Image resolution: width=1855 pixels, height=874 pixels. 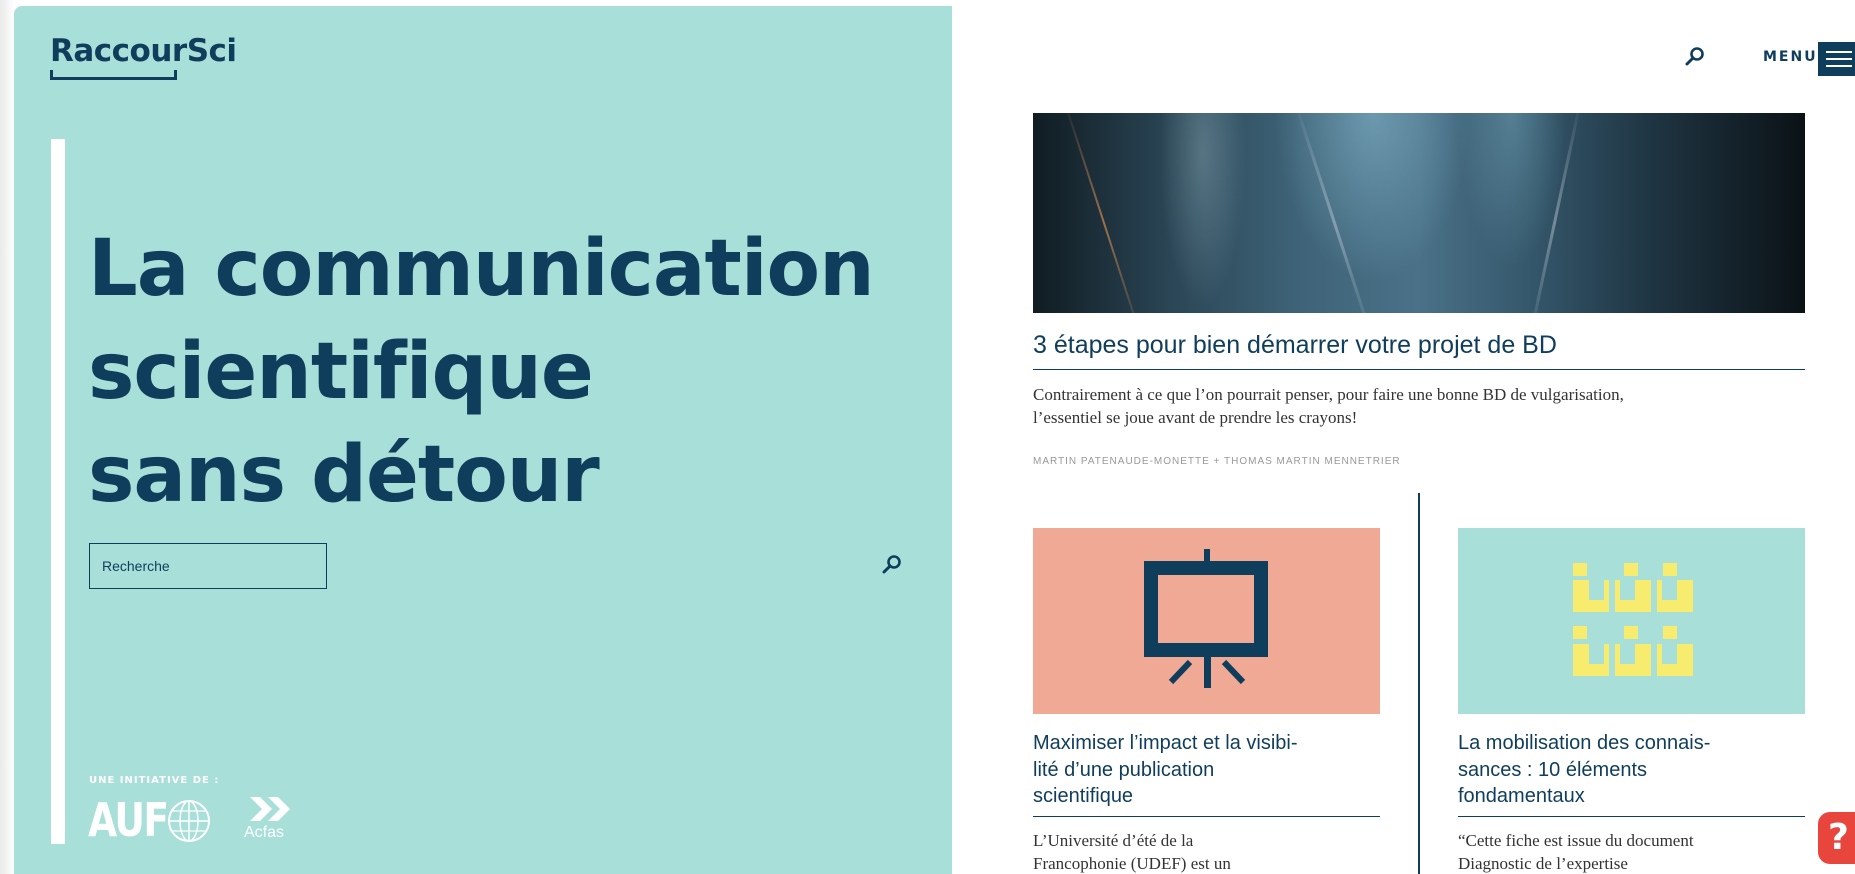 What do you see at coordinates (7, 437) in the screenshot?
I see `page-edge-shadow` at bounding box center [7, 437].